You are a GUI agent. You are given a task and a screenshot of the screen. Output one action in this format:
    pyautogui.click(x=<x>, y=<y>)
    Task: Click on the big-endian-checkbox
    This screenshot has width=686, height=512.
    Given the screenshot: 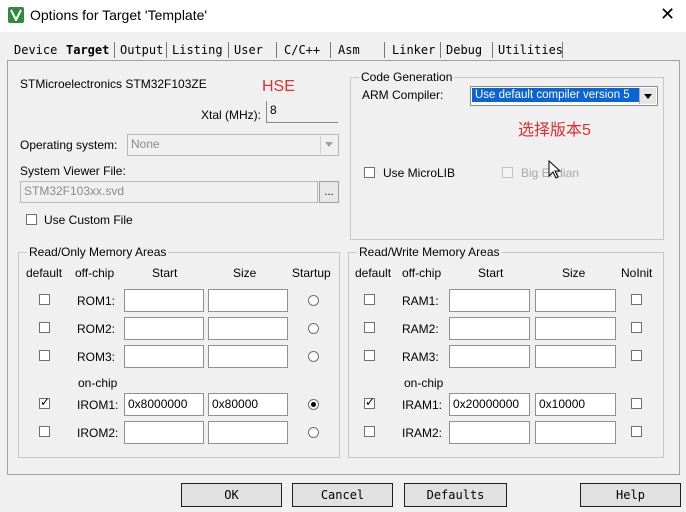 What is the action you would take?
    pyautogui.click(x=507, y=172)
    